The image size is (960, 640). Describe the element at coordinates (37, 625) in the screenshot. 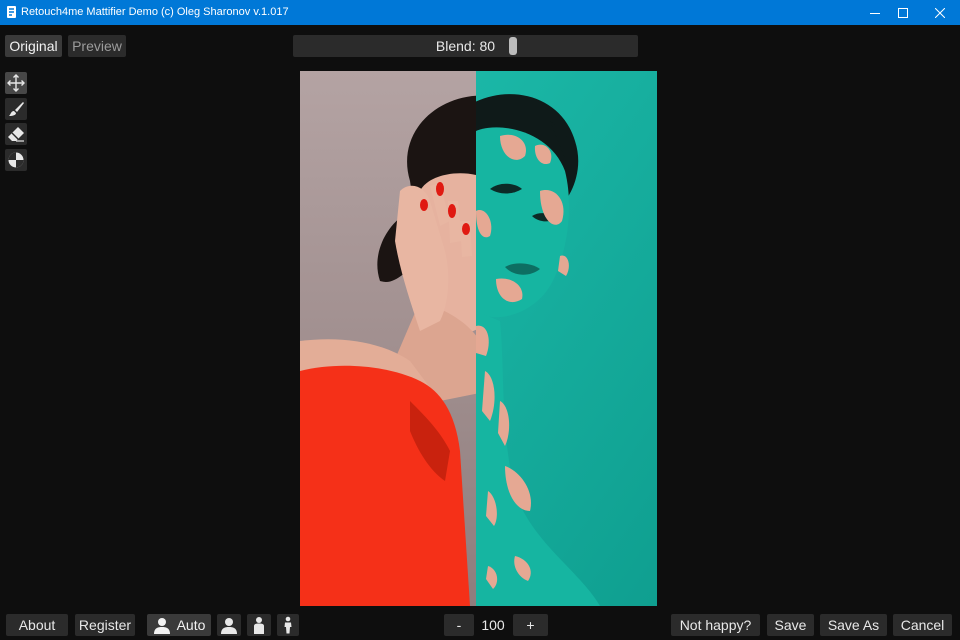

I see `about-button: About` at that location.